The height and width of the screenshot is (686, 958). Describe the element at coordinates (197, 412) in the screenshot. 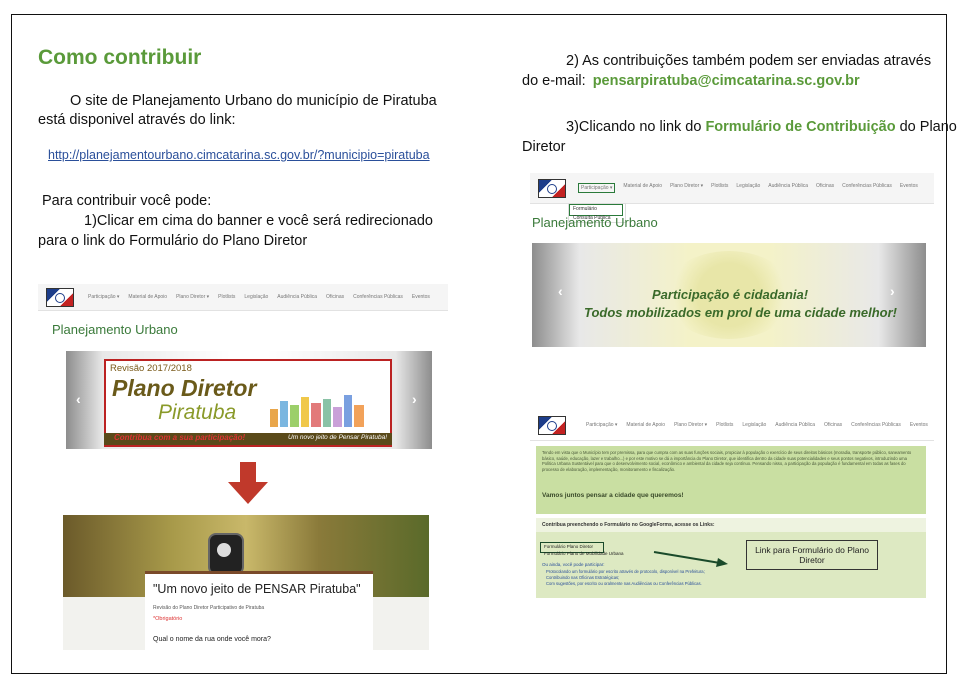

I see `banner-subtitle: Piratuba` at that location.